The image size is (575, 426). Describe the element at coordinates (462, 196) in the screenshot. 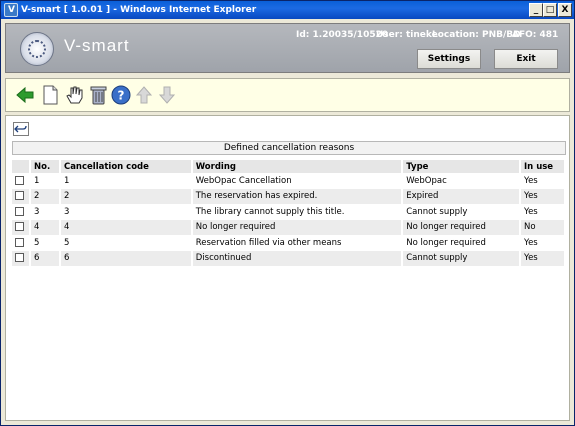

I see `cell-type: Expired` at that location.